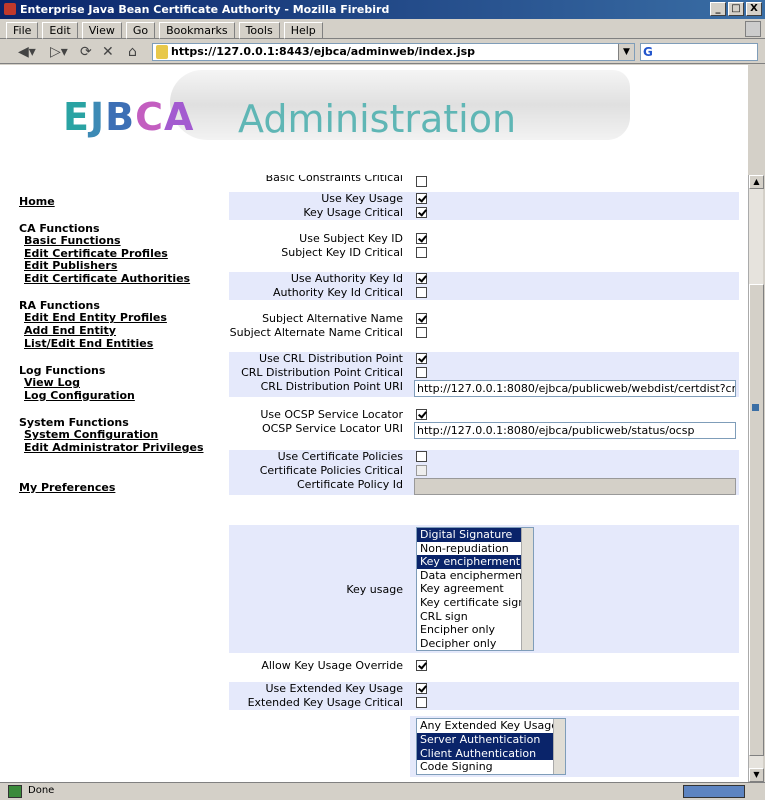 The height and width of the screenshot is (800, 765). I want to click on key-usage-option: Non-repudiation, so click(475, 549).